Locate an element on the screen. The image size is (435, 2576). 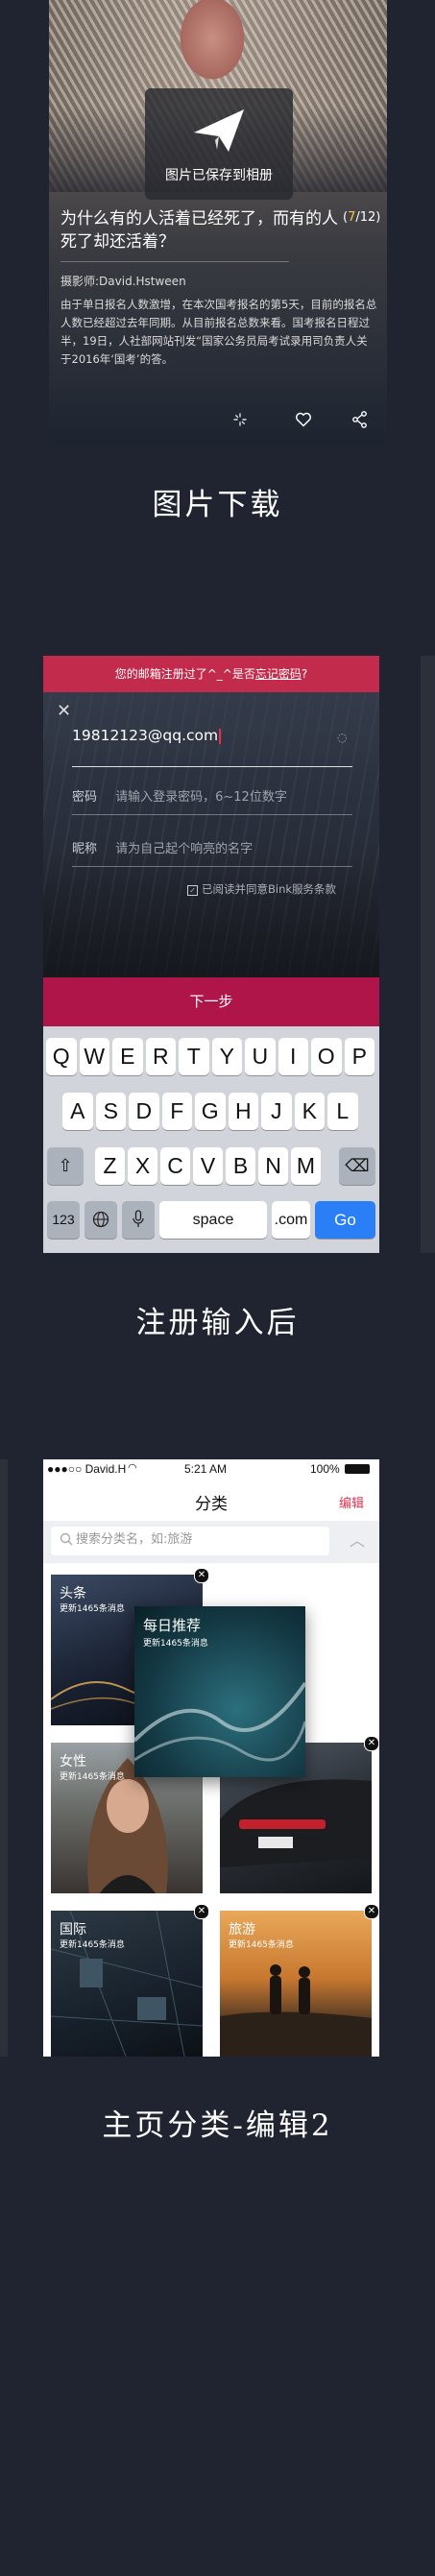
save-toast: 图片已保存到相册 is located at coordinates (219, 144).